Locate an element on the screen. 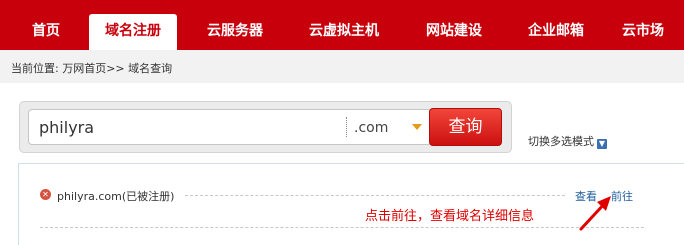 Image resolution: width=684 pixels, height=245 pixels. result-status: (已被注册) is located at coordinates (148, 196).